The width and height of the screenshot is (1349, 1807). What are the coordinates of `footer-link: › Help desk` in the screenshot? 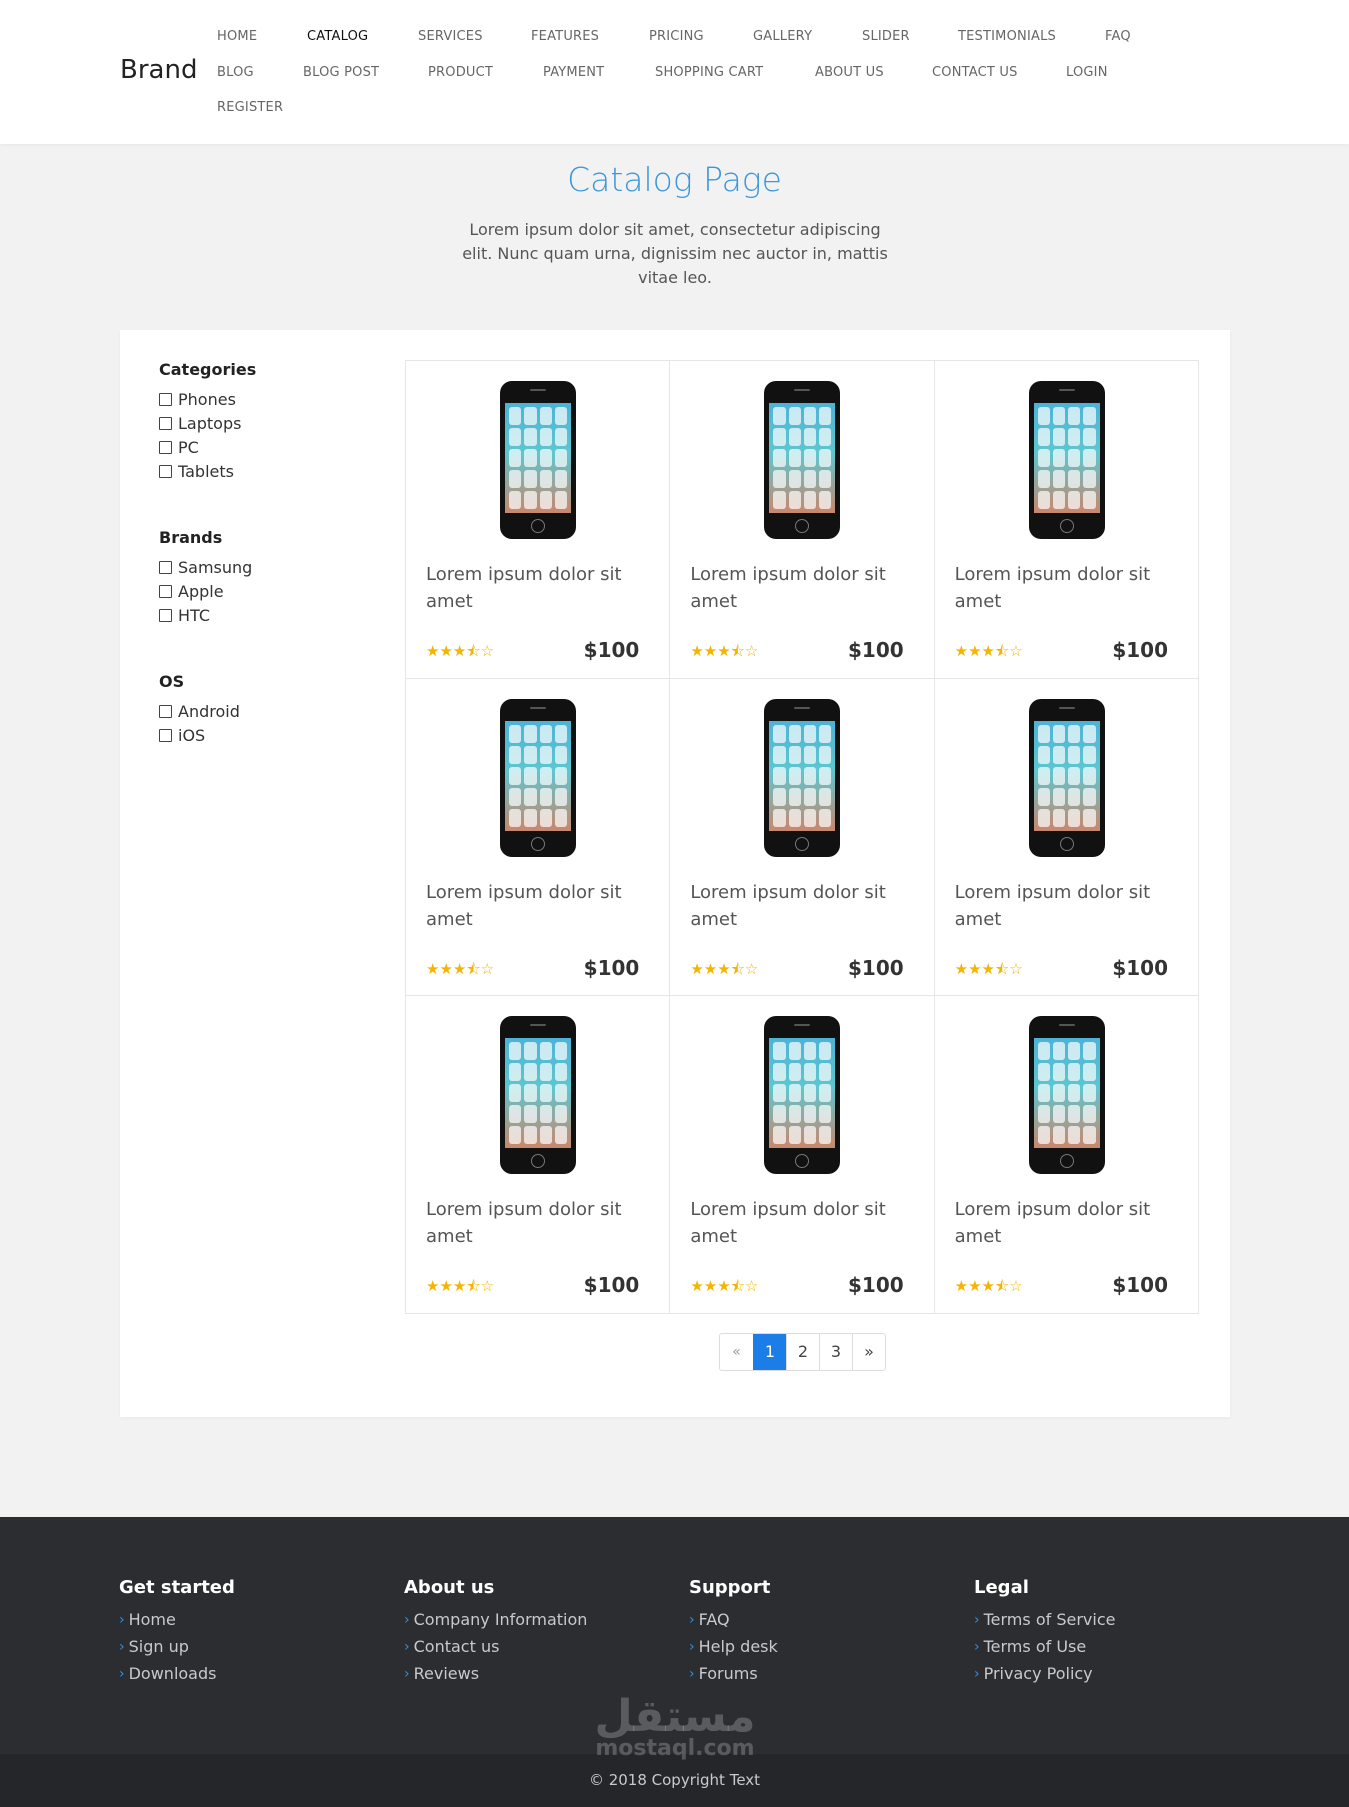 It's located at (733, 1646).